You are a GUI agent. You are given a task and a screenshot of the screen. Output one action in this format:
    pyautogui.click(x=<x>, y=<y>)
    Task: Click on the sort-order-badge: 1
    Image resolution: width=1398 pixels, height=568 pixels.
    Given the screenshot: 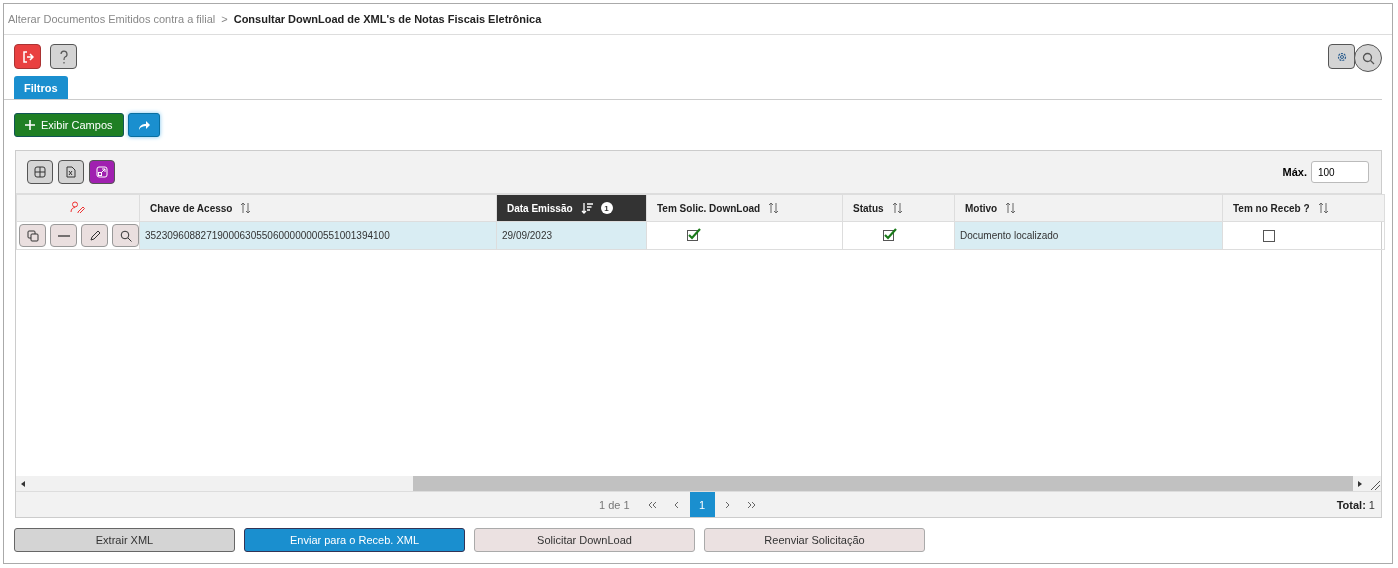 What is the action you would take?
    pyautogui.click(x=606, y=208)
    